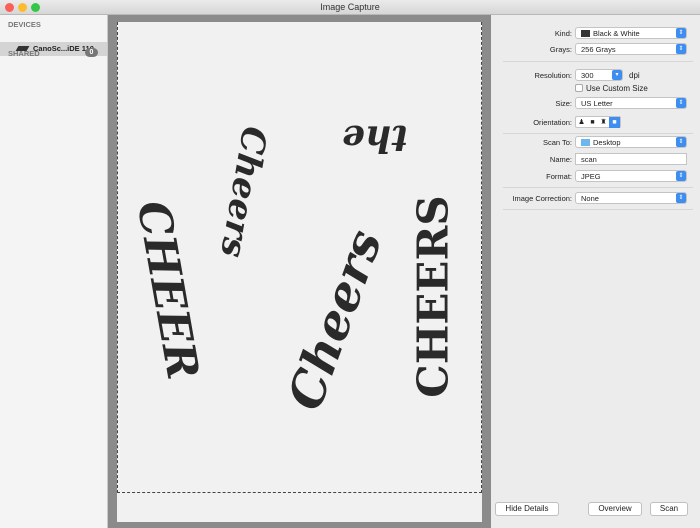 The width and height of the screenshot is (700, 528). What do you see at coordinates (631, 33) in the screenshot?
I see `kind-popup: Black & White ⇕` at bounding box center [631, 33].